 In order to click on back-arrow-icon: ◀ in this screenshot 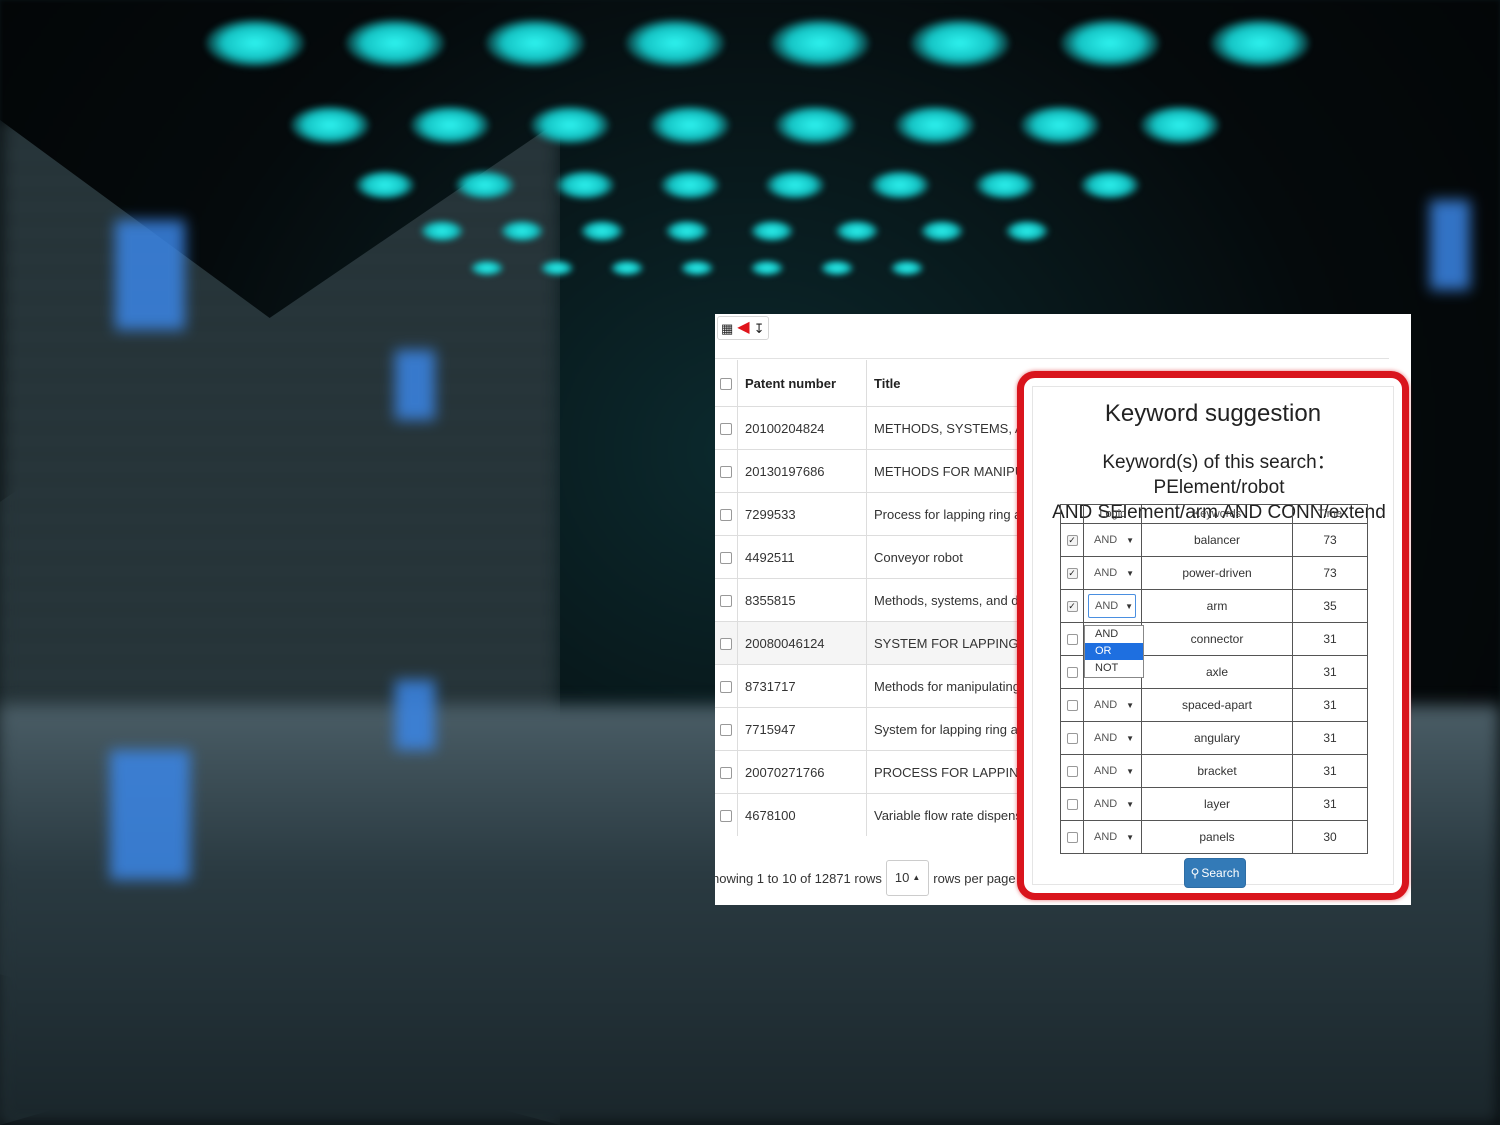, I will do `click(743, 328)`.